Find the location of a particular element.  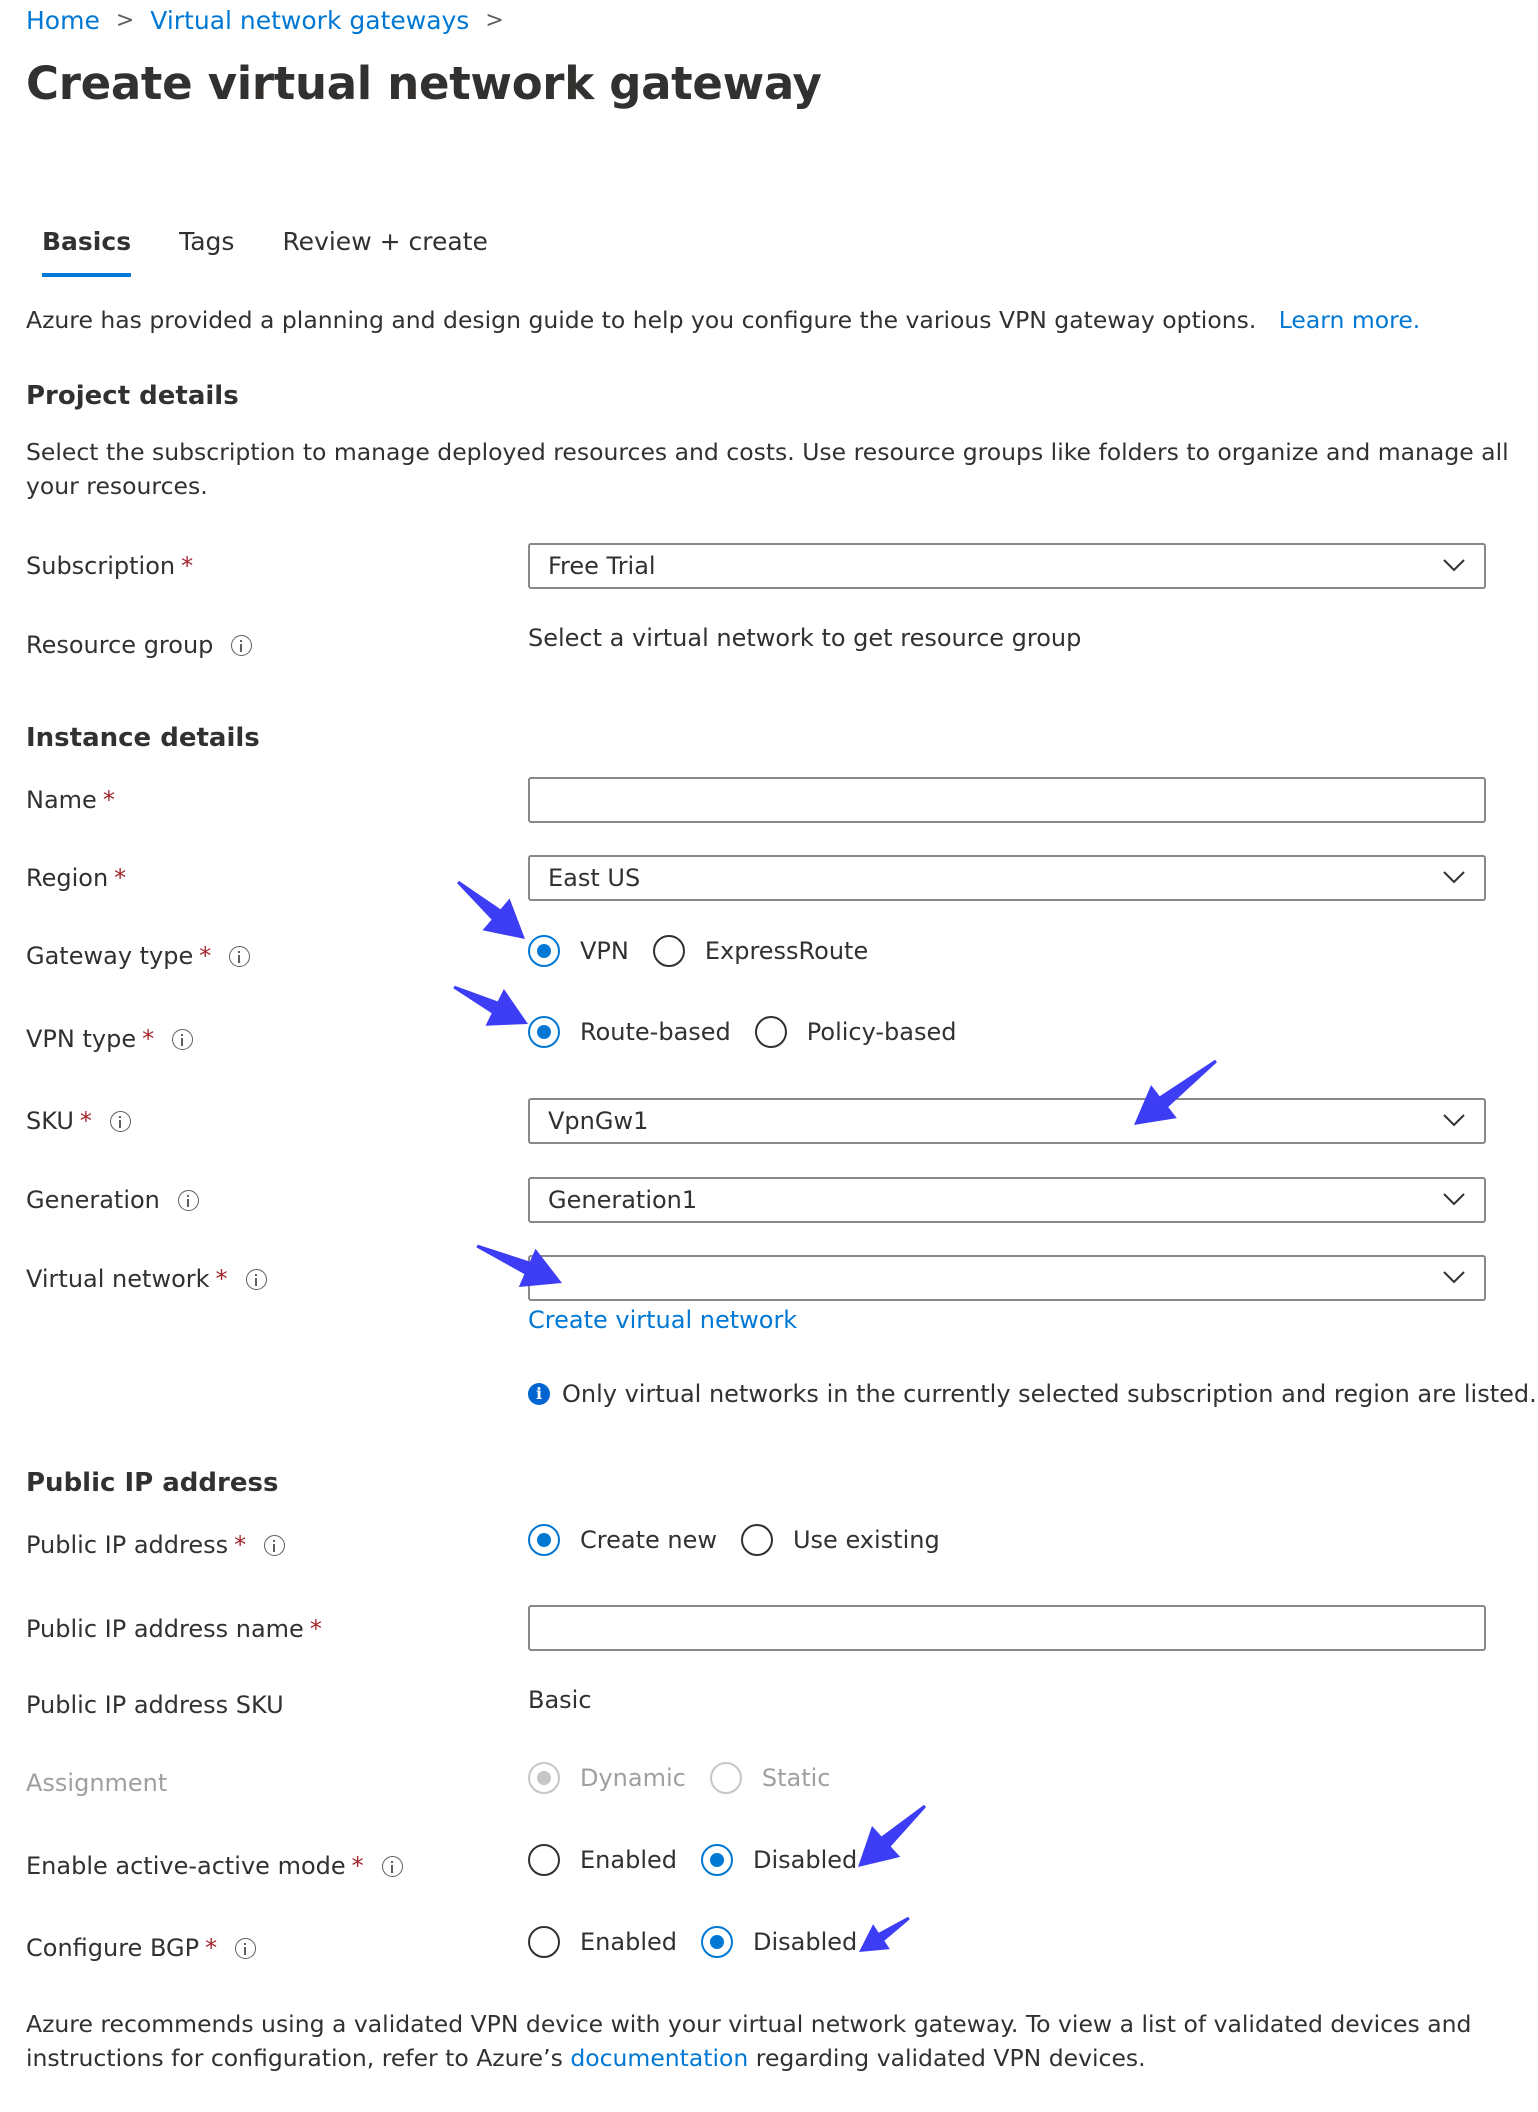

region-value: East US is located at coordinates (594, 878).